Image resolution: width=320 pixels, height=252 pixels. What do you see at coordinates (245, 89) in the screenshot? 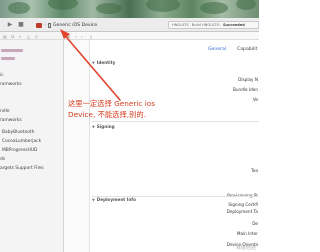
I see `bundle-identifier-label: Bundle Iden` at bounding box center [245, 89].